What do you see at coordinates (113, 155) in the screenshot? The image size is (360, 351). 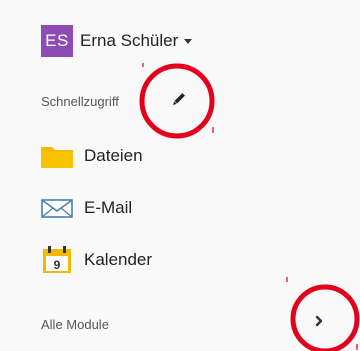 I see `quick-access-item-label: Dateien` at bounding box center [113, 155].